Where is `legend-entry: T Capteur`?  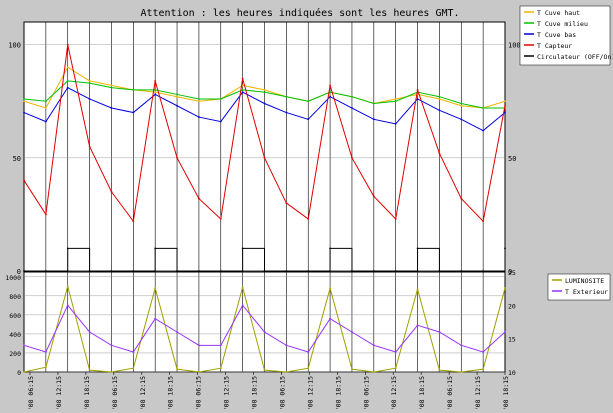 legend-entry: T Capteur is located at coordinates (554, 46).